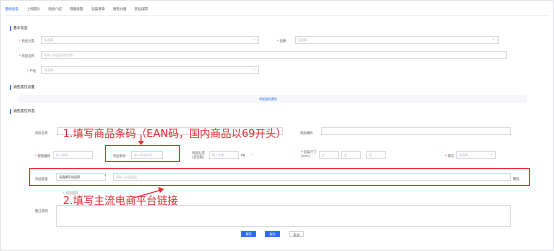 This screenshot has height=251, width=554. What do you see at coordinates (175, 134) in the screenshot?
I see `barcode-annotation: 1.填写商品条码（EAN码，国内商品以69开头）` at bounding box center [175, 134].